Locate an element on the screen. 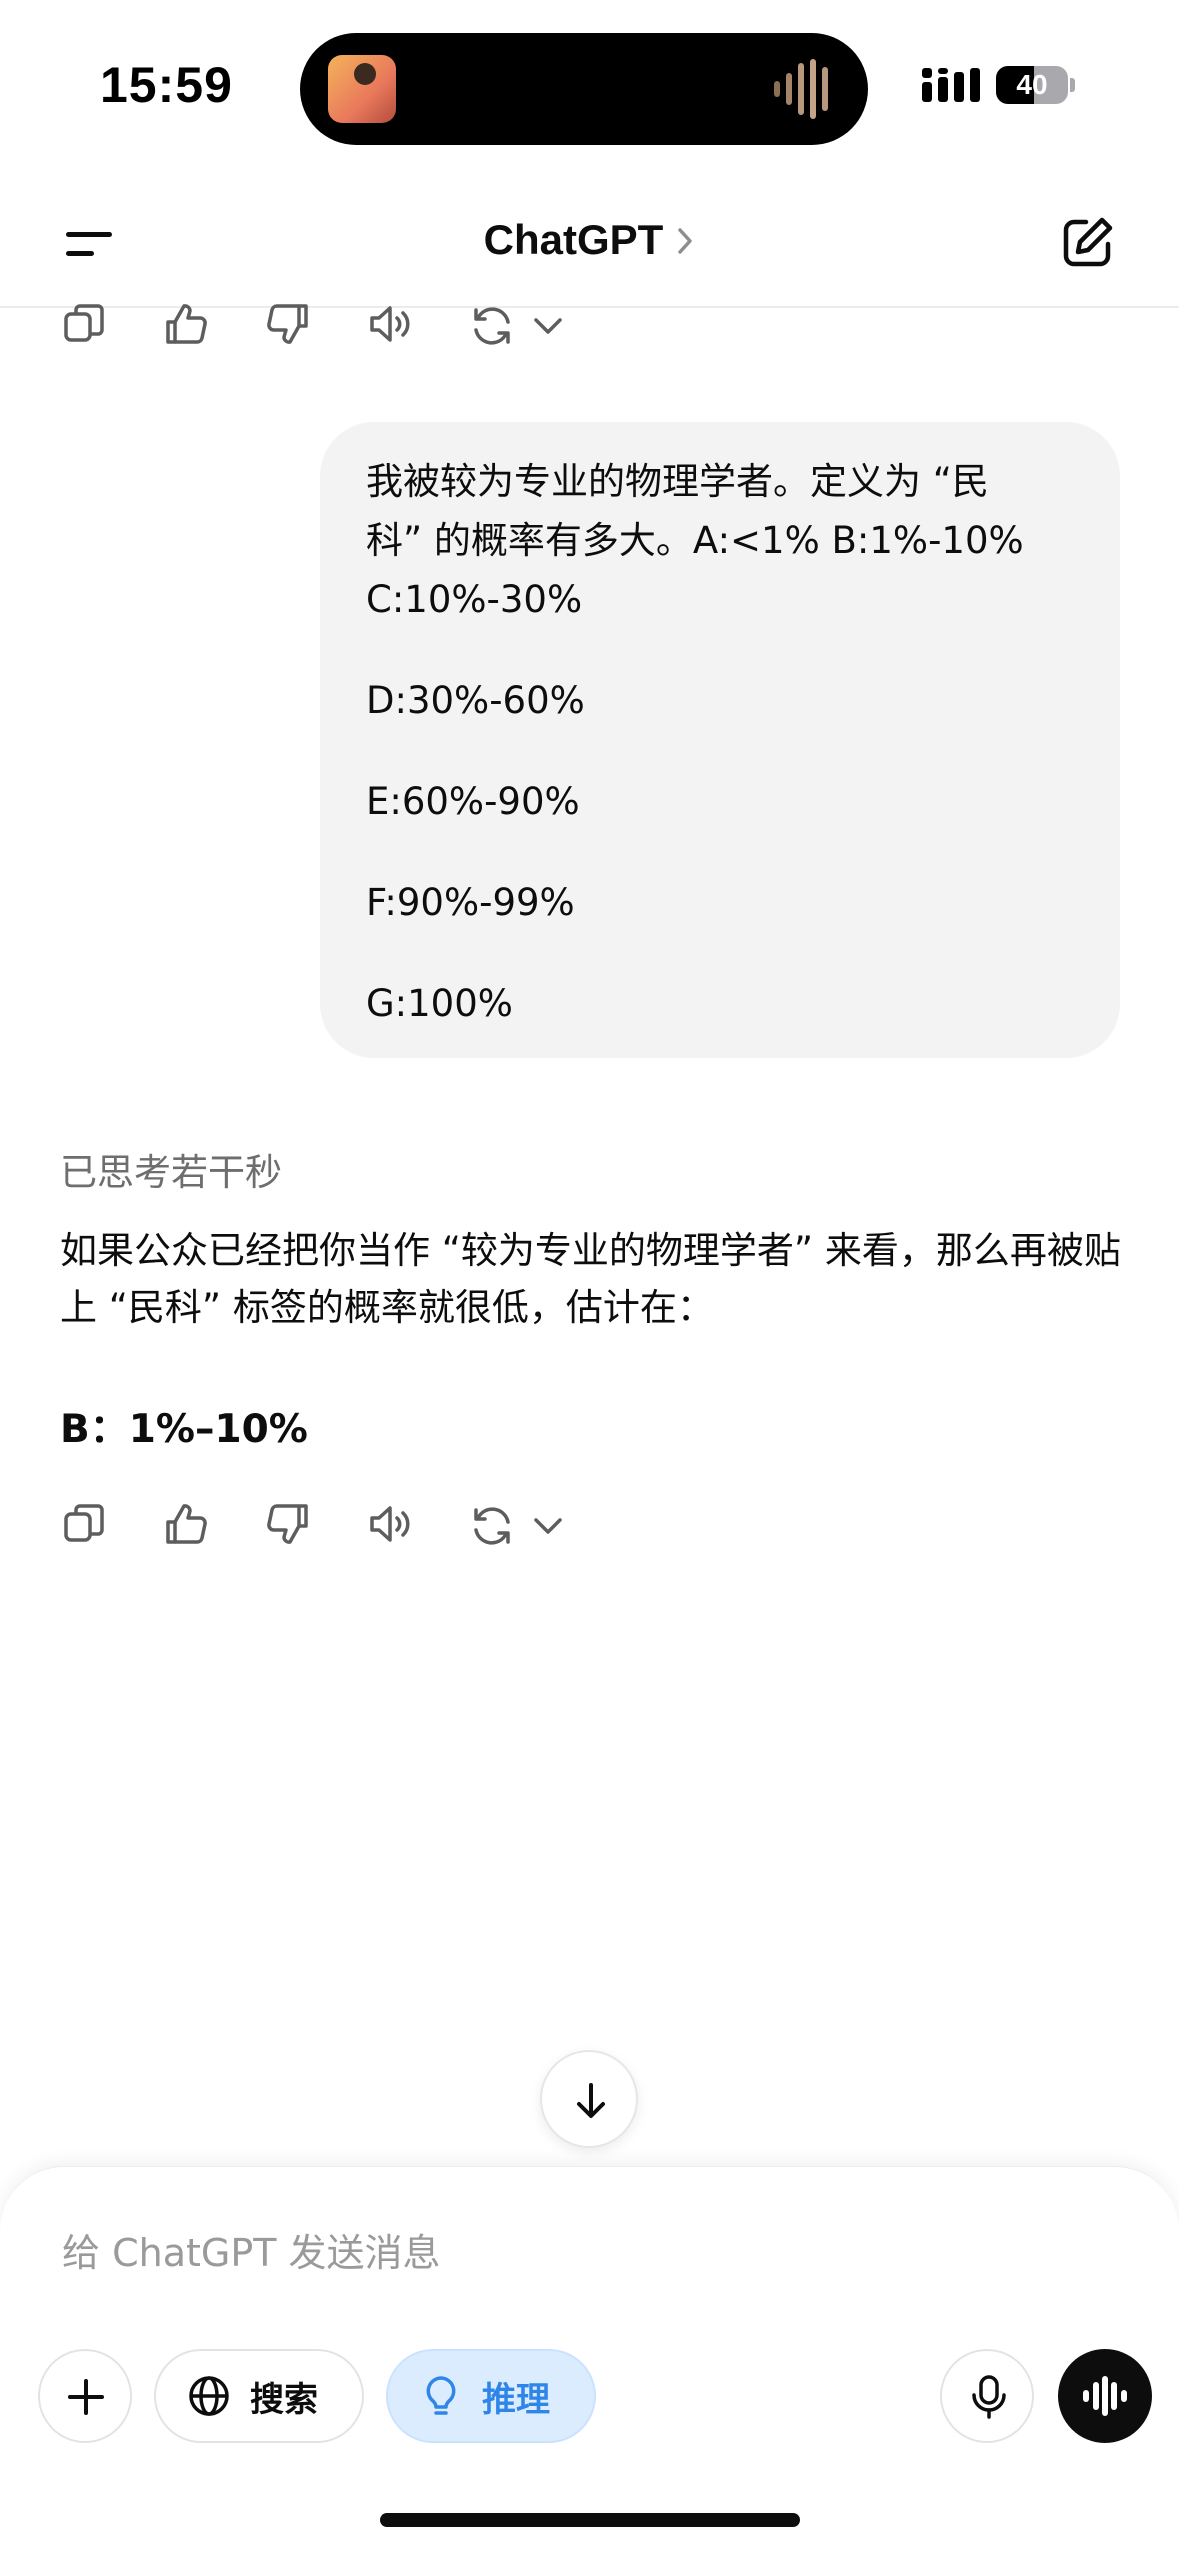 Image resolution: width=1179 pixels, height=2556 pixels. user-message-line: 科” 的概率有多大。A:<1% B:1%-10% is located at coordinates (695, 540).